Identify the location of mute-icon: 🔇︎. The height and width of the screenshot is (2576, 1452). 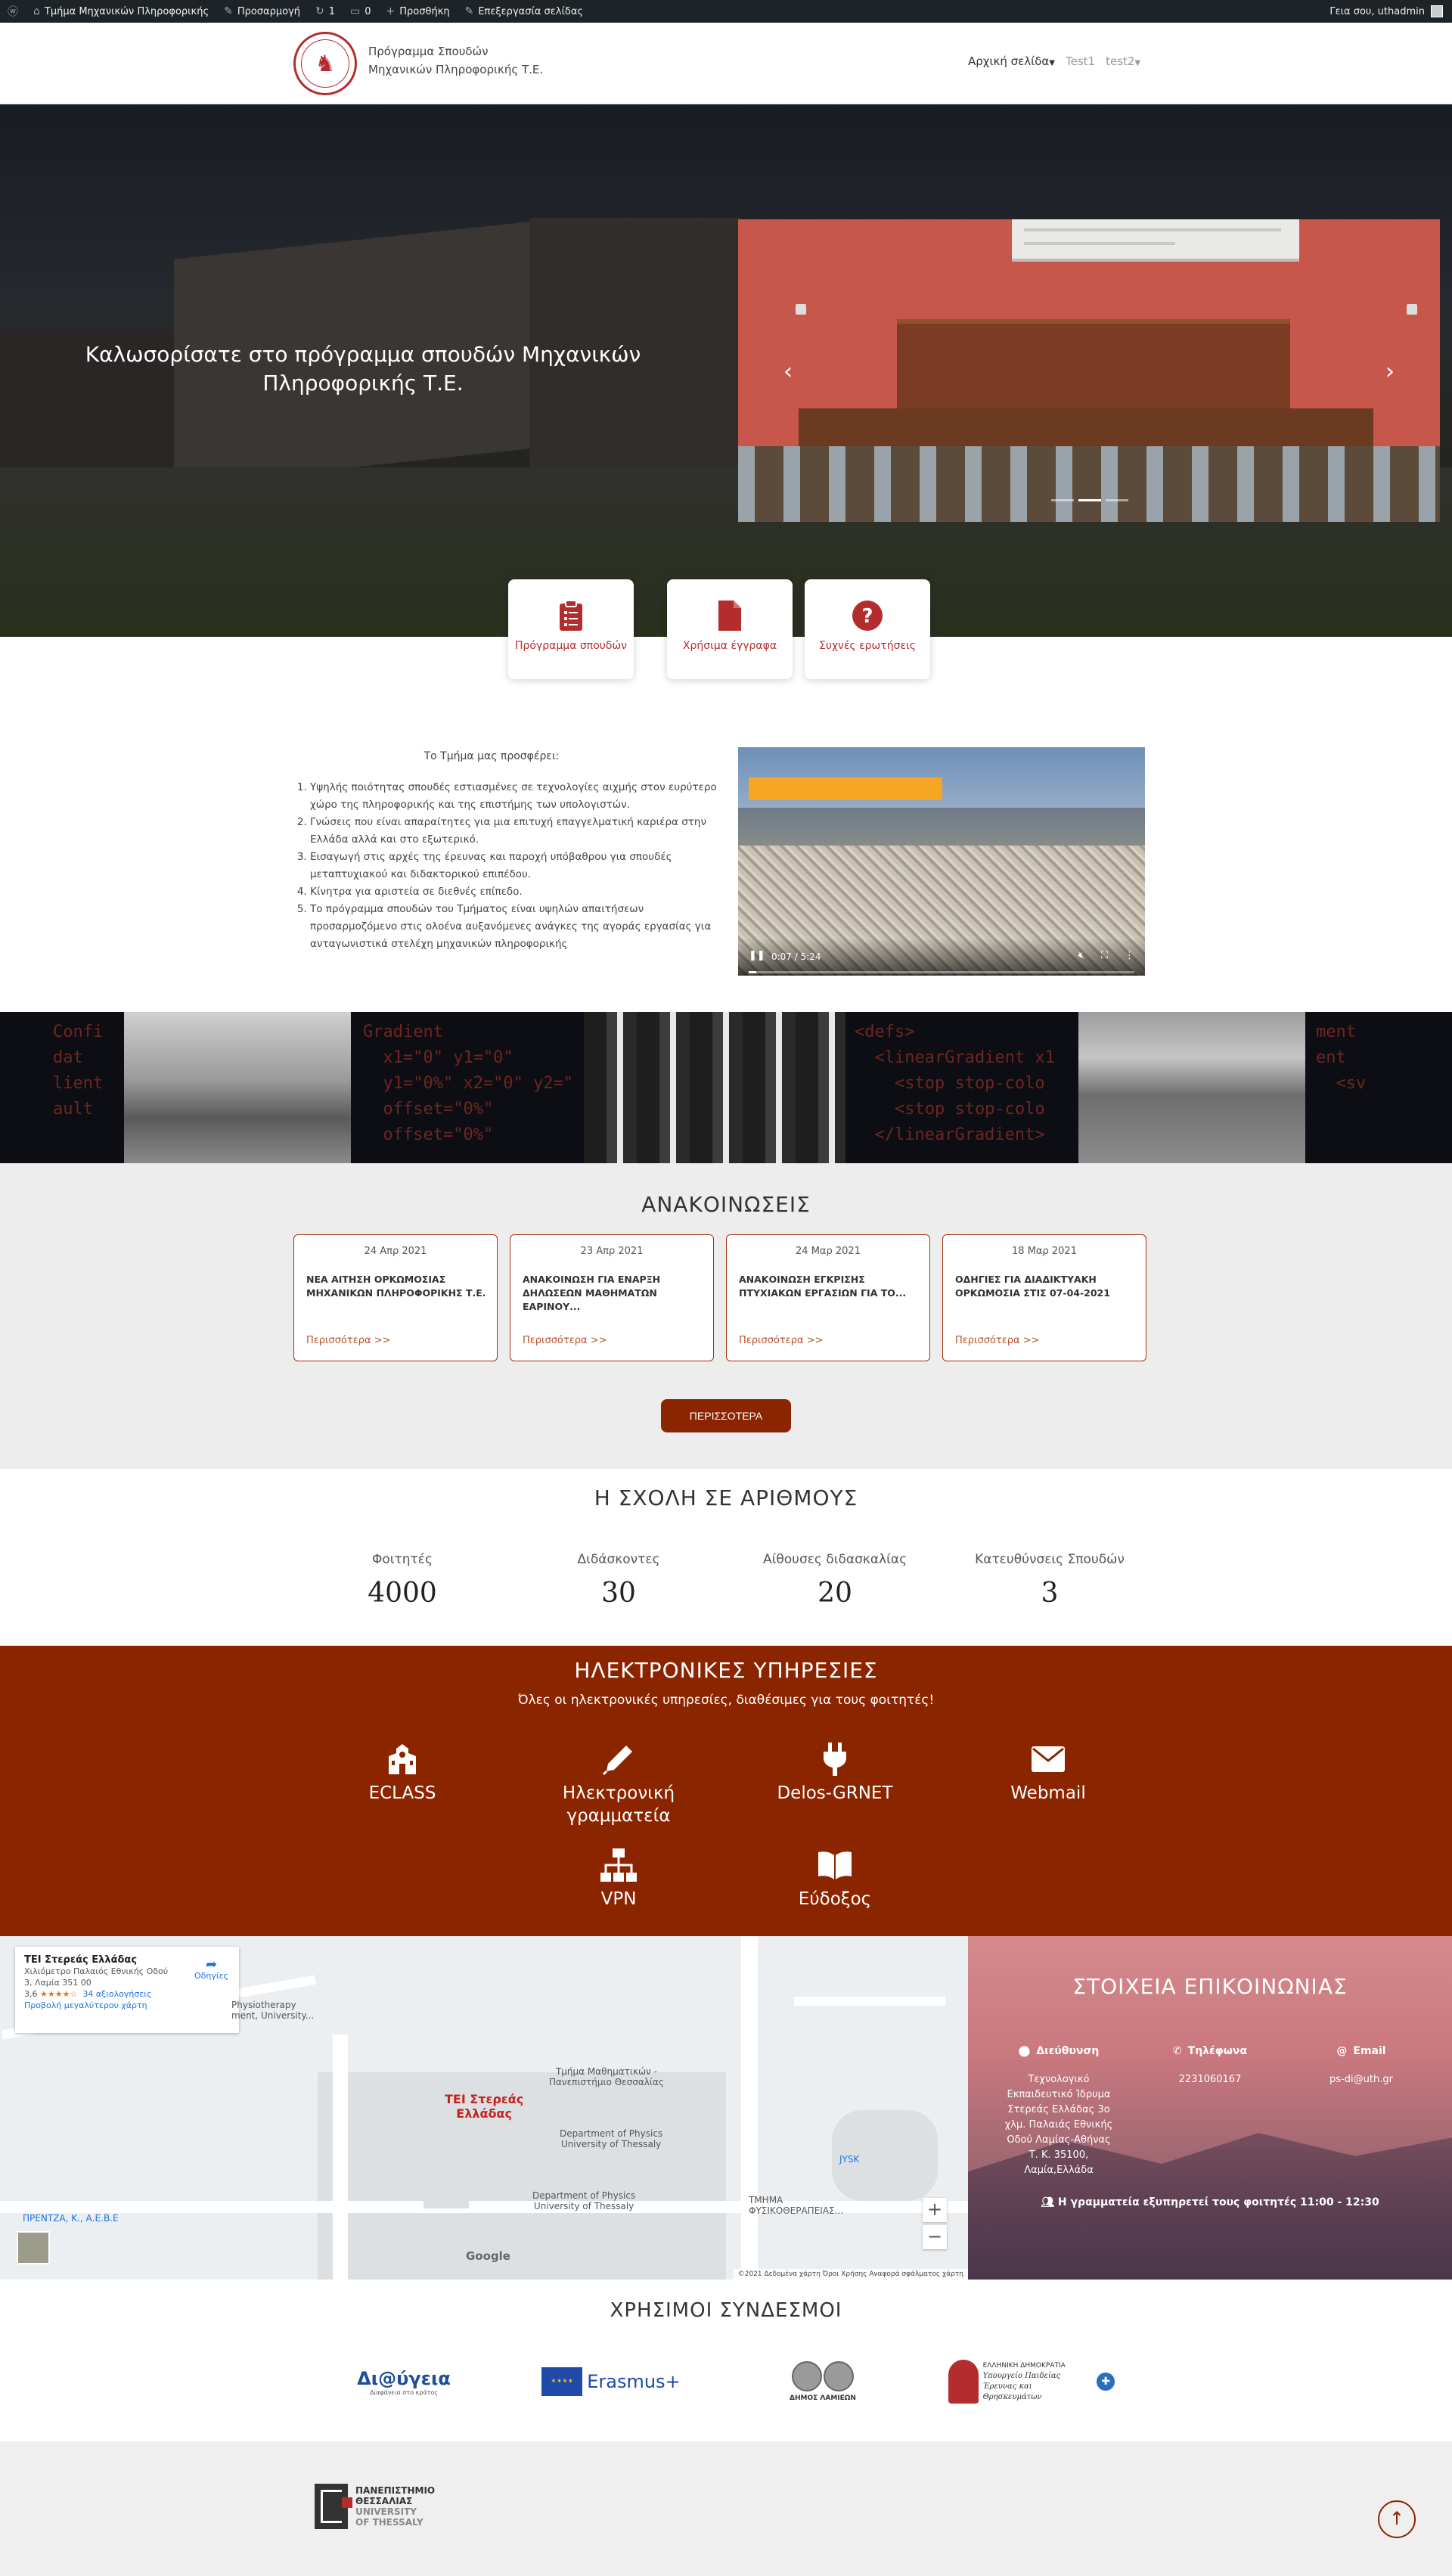
(1081, 955).